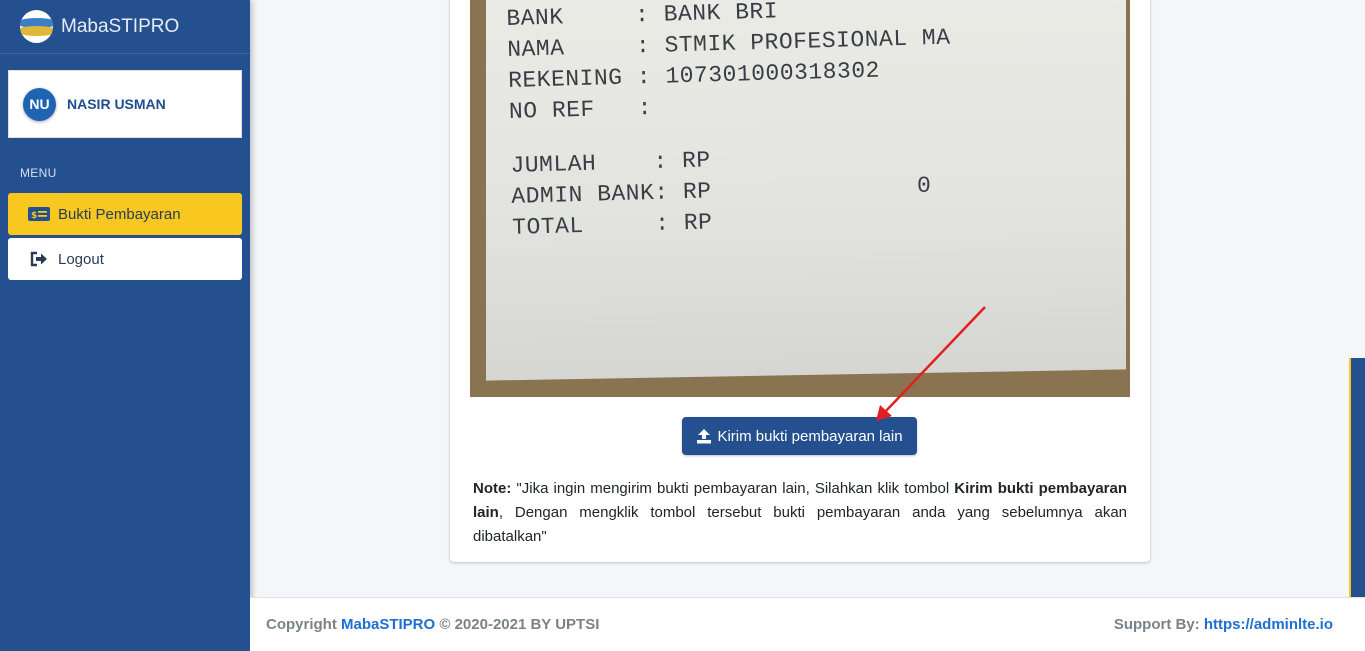 Image resolution: width=1365 pixels, height=651 pixels. Describe the element at coordinates (924, 186) in the screenshot. I see `receipt-admin-value: 0` at that location.